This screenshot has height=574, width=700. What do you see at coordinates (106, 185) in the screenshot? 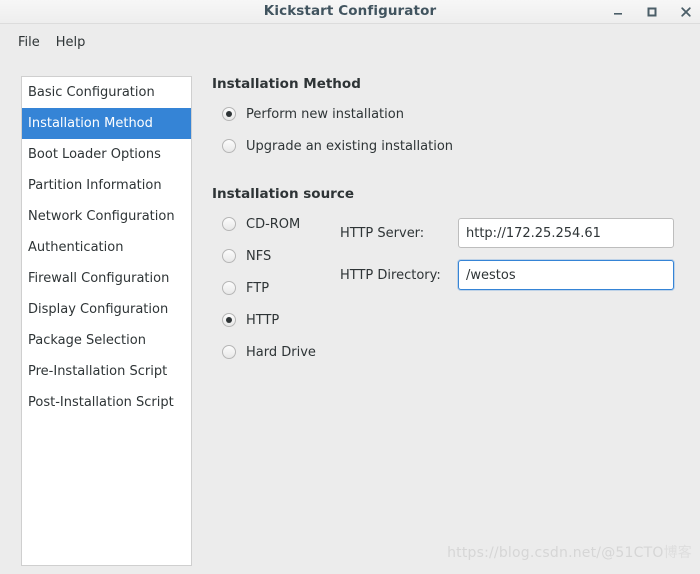
I see `sidebar-item-partition-information: Partition Information` at bounding box center [106, 185].